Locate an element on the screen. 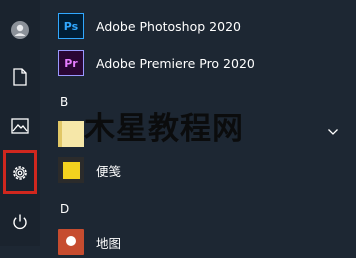  app-label-photoshop: Adobe Photoshop 2020 is located at coordinates (168, 26).